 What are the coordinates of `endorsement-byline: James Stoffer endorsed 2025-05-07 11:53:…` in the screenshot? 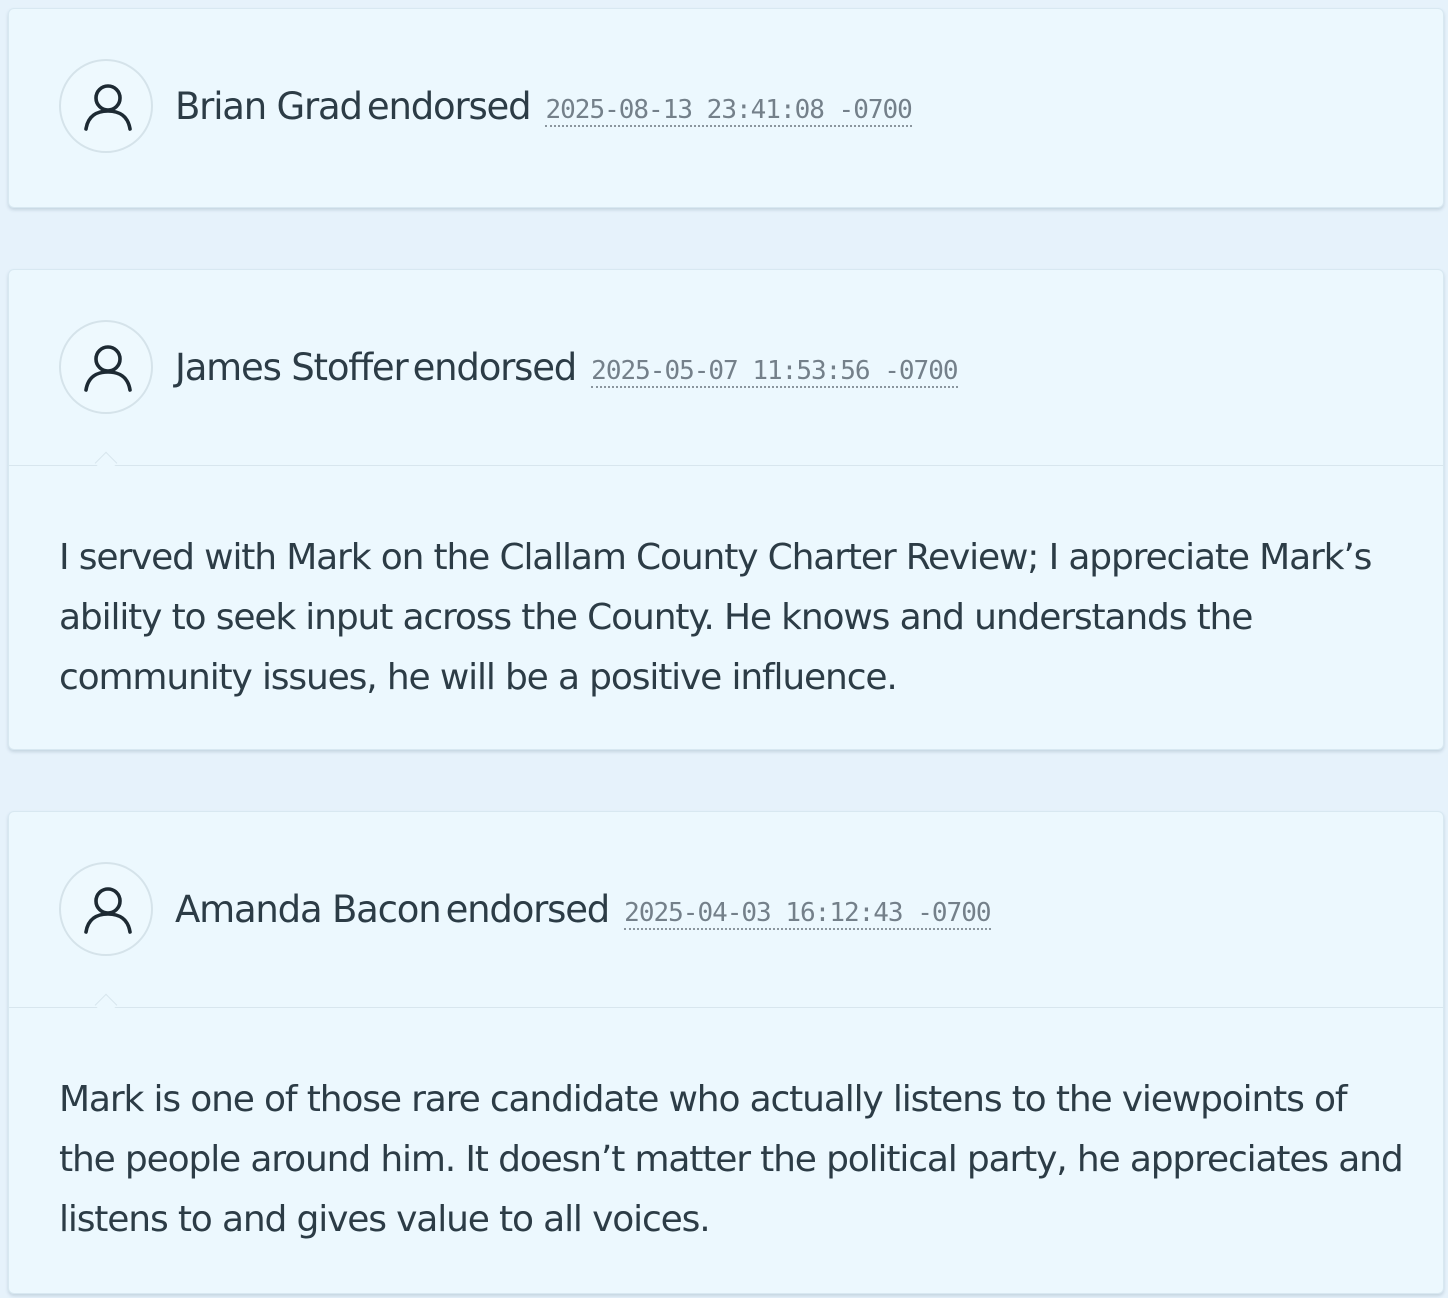 It's located at (567, 371).